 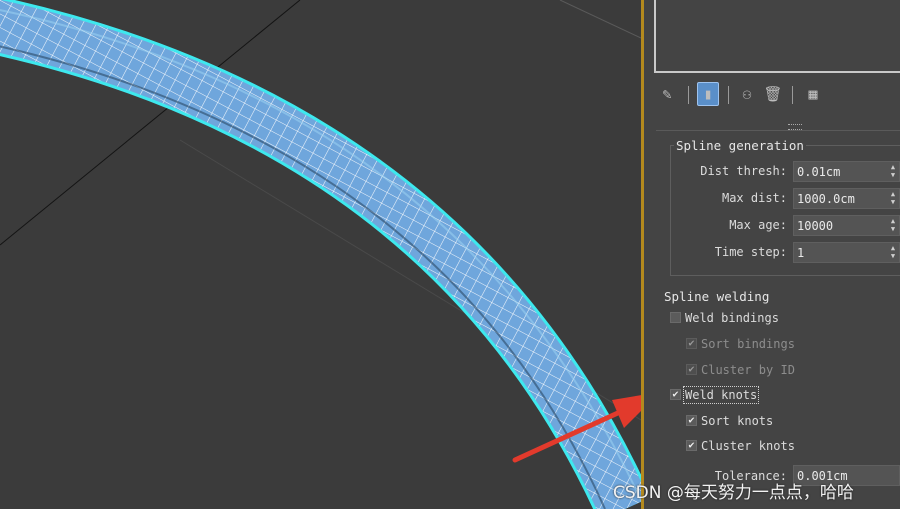 What do you see at coordinates (818, 172) in the screenshot?
I see `dist-thresh-value: 0.01cm` at bounding box center [818, 172].